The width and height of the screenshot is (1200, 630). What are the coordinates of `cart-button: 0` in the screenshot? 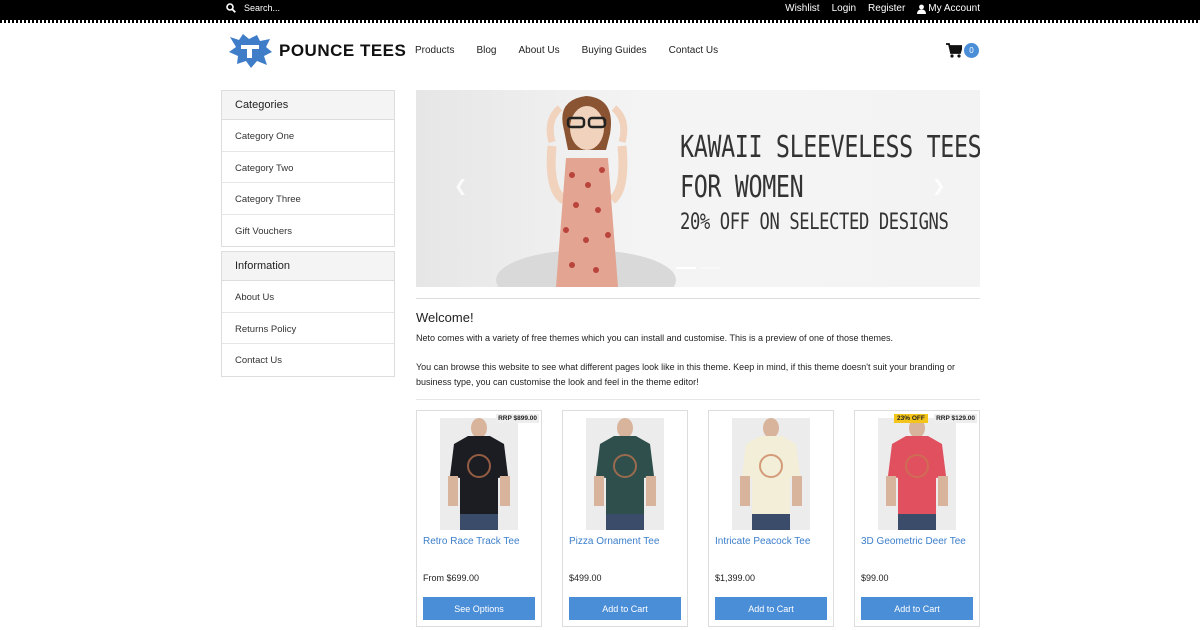 It's located at (962, 50).